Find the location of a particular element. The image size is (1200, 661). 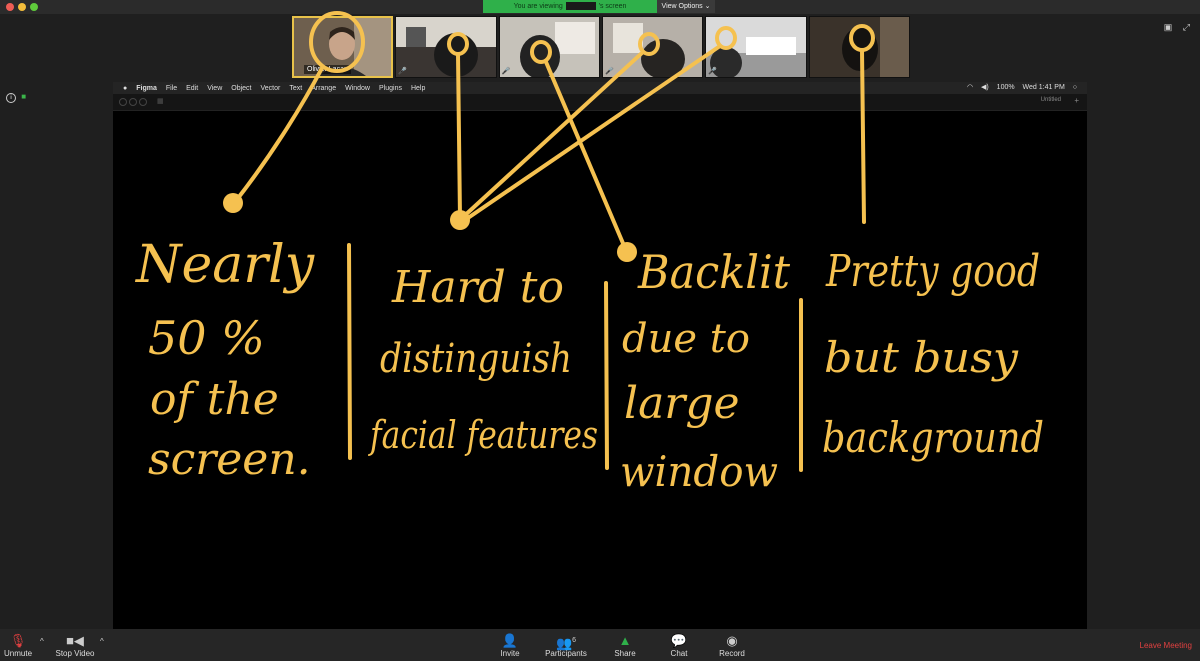

fullscreen-icon: ⤢ is located at coordinates (1186, 27).